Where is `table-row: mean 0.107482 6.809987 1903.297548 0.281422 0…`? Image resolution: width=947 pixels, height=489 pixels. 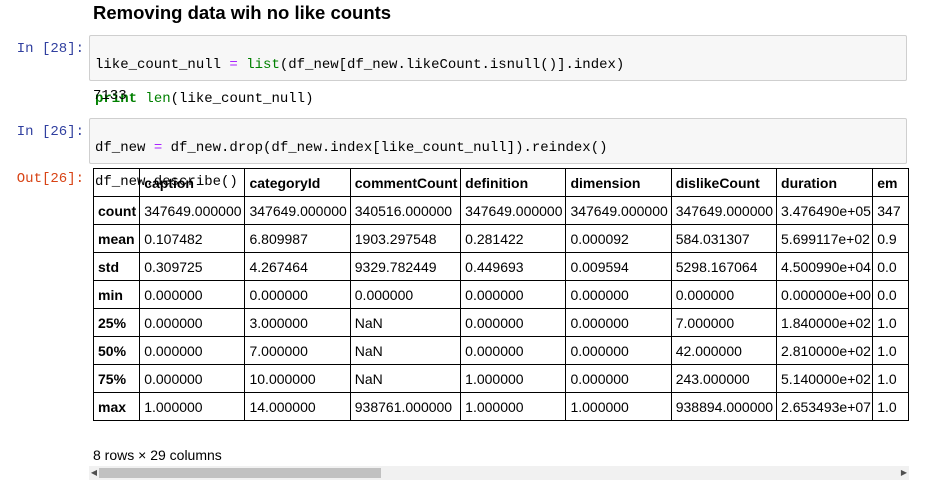 table-row: mean 0.107482 6.809987 1903.297548 0.281422 0… is located at coordinates (501, 238).